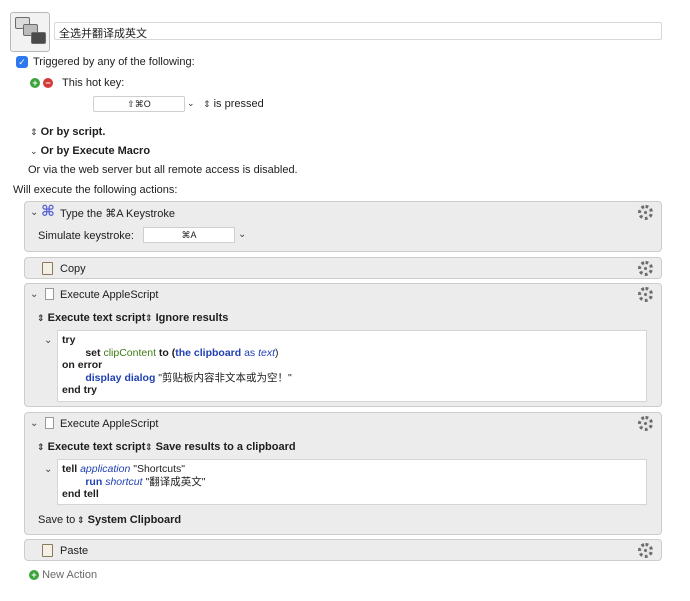  I want to click on code-token: clipContent, so click(129, 352).